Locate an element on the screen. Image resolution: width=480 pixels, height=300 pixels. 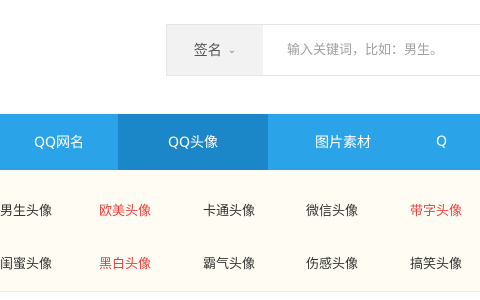
nav-item-image-assets: 图片素材 is located at coordinates (343, 142).